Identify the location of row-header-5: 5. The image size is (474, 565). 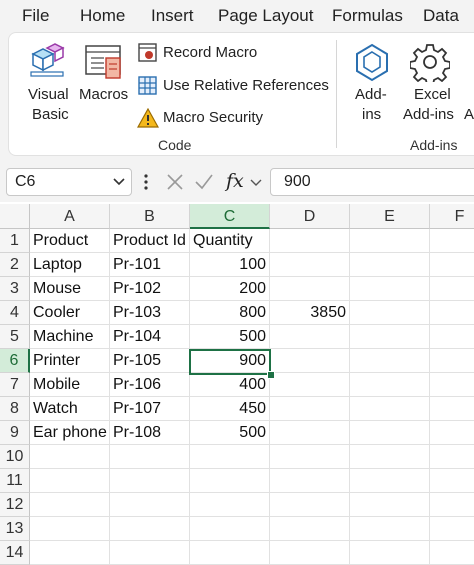
(15, 337).